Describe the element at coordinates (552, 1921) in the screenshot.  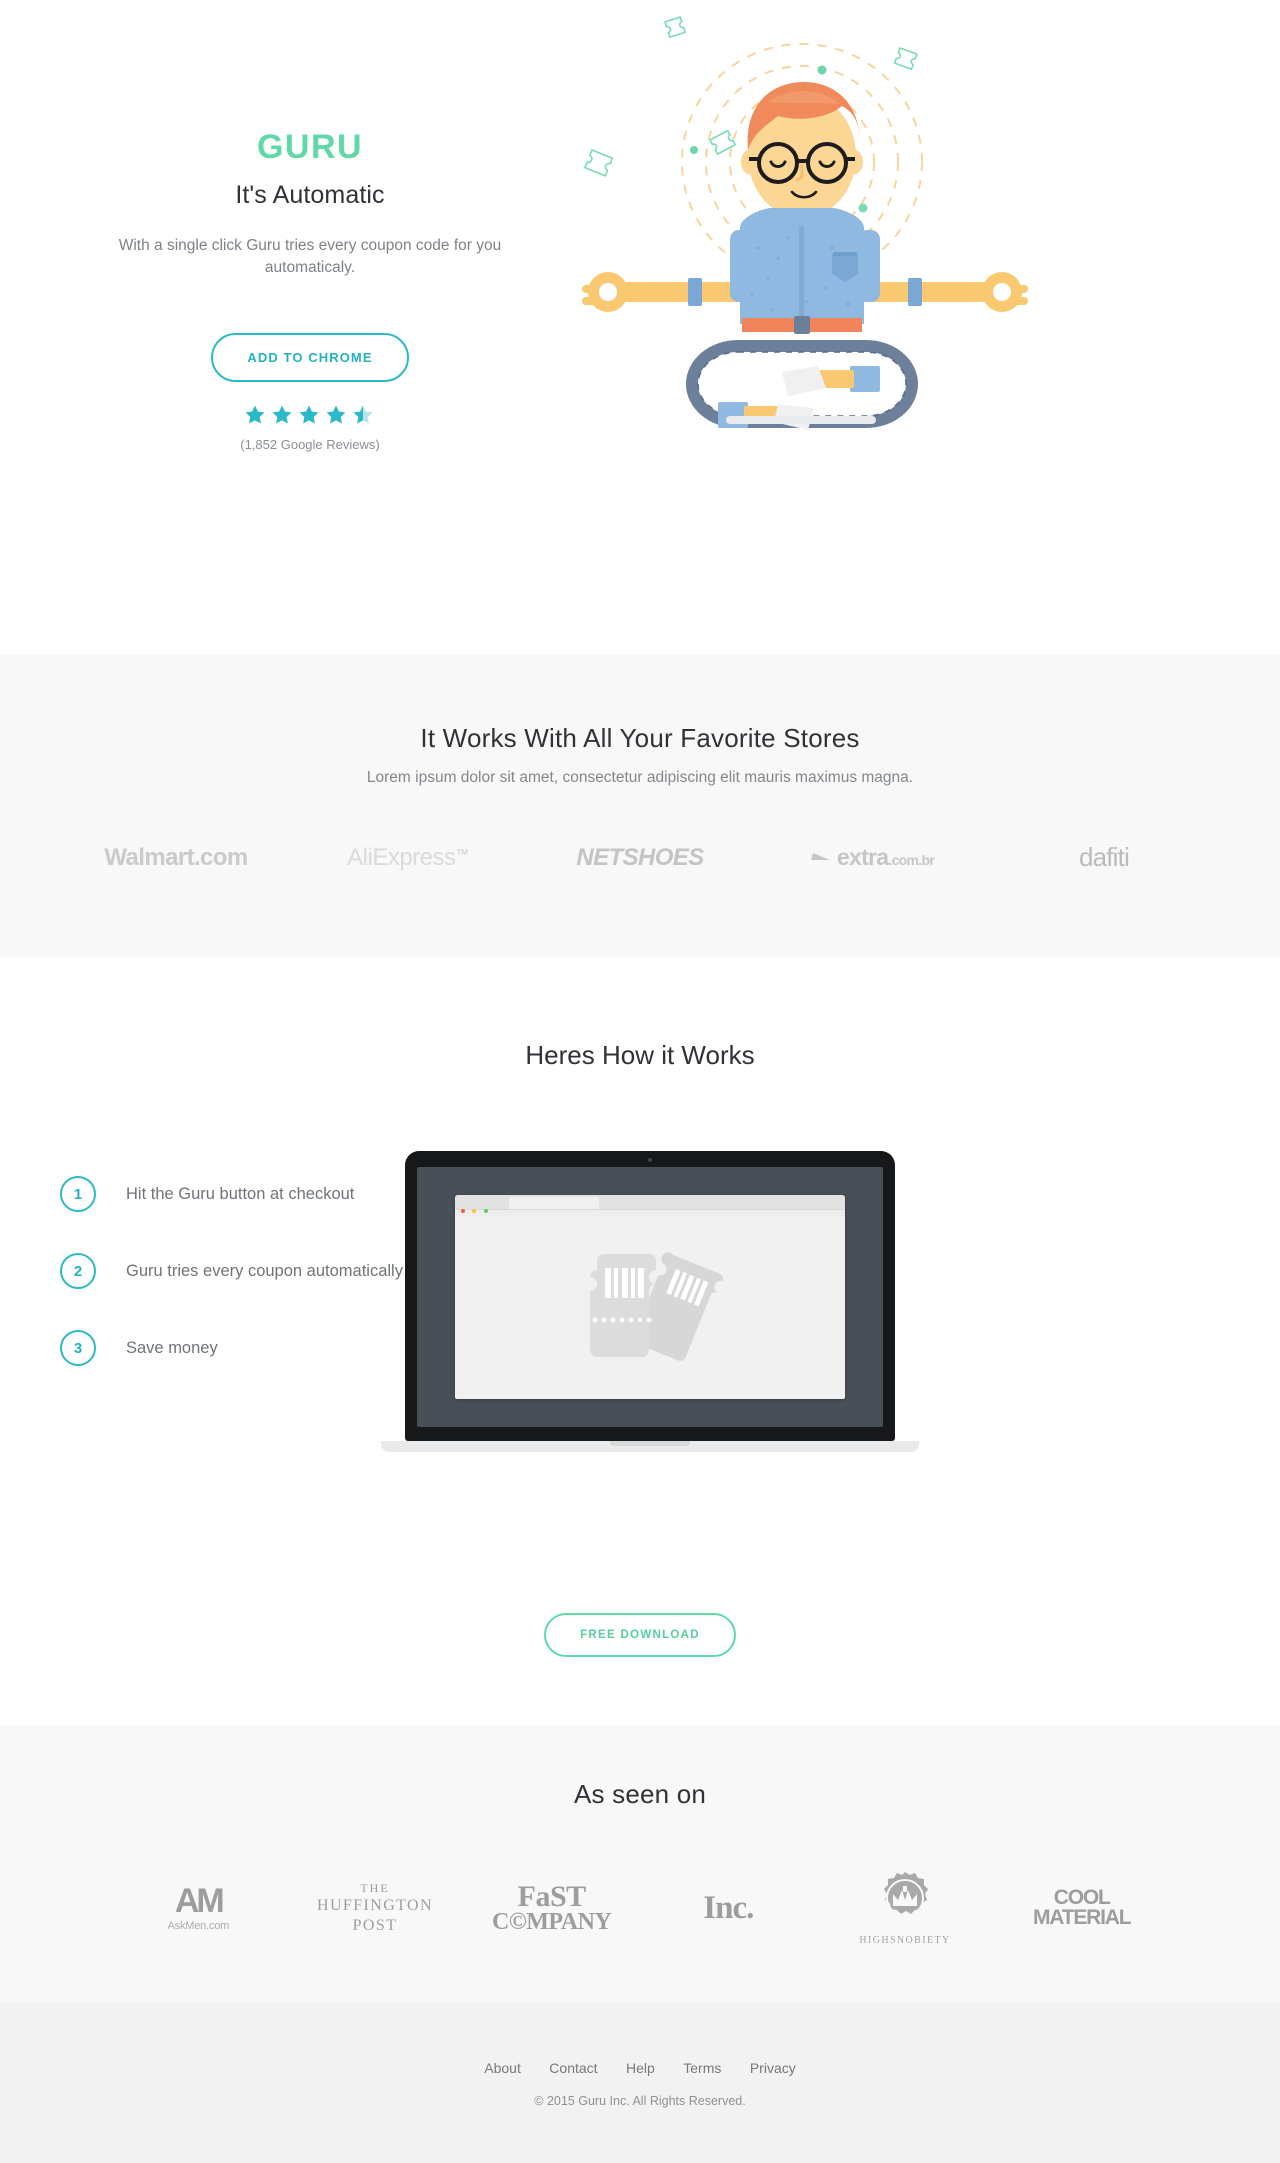
I see `fast-line-2: C©MPANY` at that location.